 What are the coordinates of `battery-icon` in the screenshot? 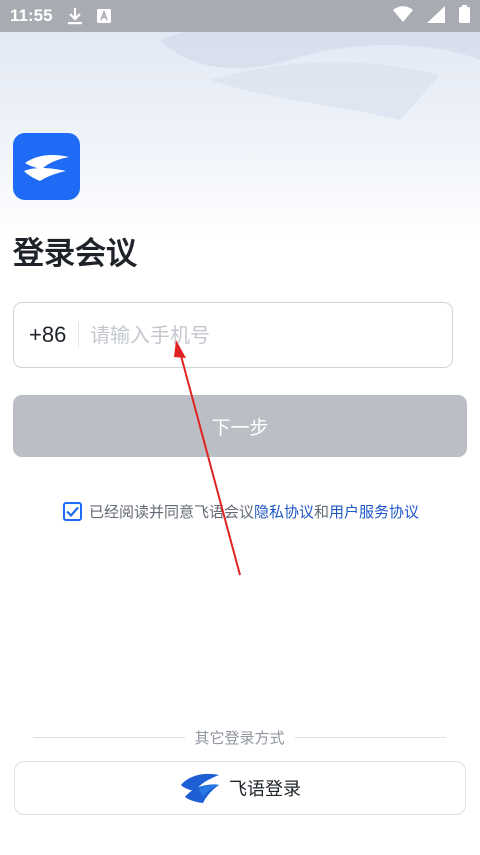 It's located at (464, 16).